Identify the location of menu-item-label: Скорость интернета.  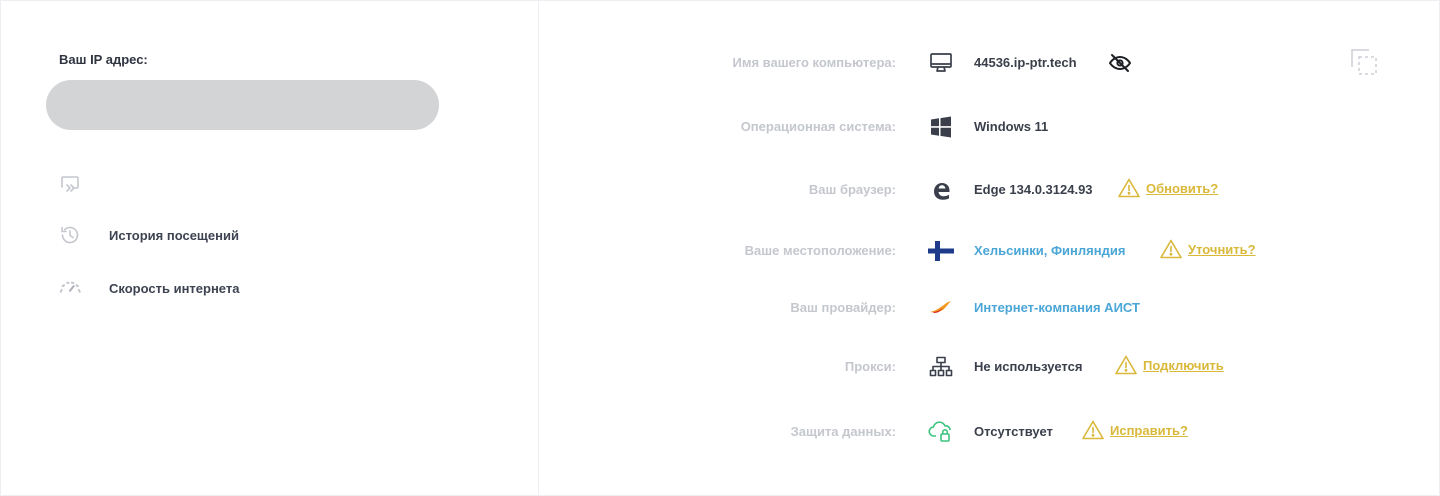
(174, 288).